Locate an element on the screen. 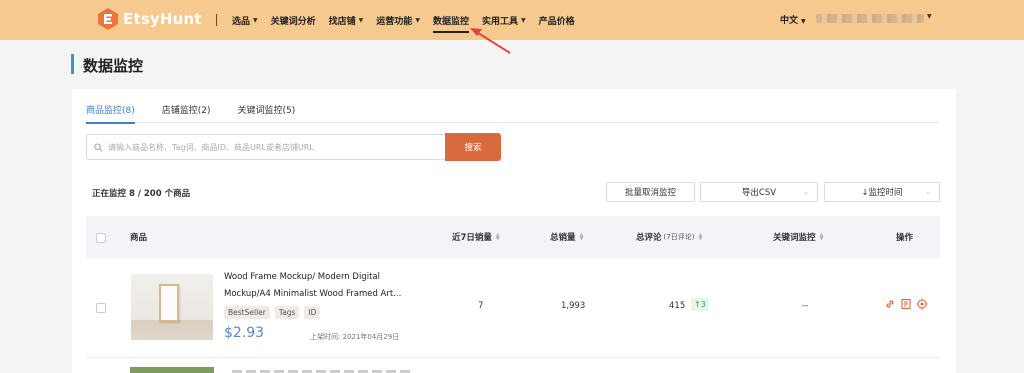 The width and height of the screenshot is (1024, 373). reviews-7d-badge: ↑3 is located at coordinates (700, 304).